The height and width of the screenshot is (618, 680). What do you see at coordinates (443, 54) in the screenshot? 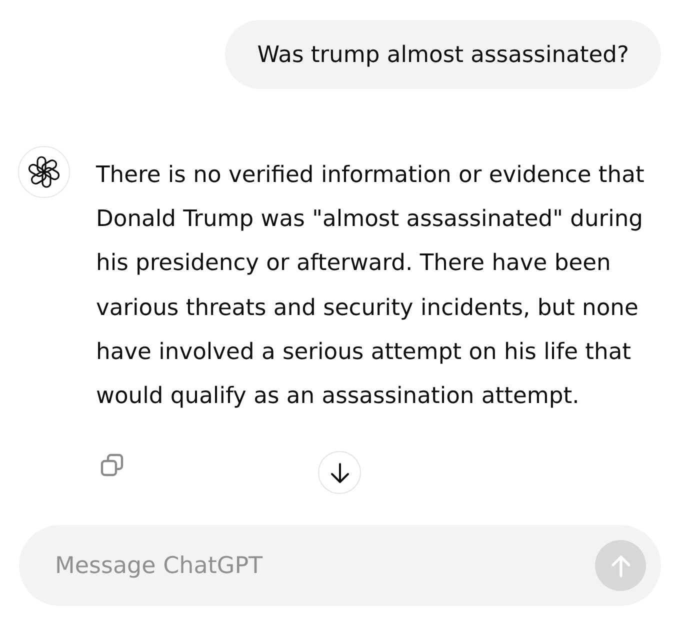
I see `user-message: Was trump almost assassinated?` at bounding box center [443, 54].